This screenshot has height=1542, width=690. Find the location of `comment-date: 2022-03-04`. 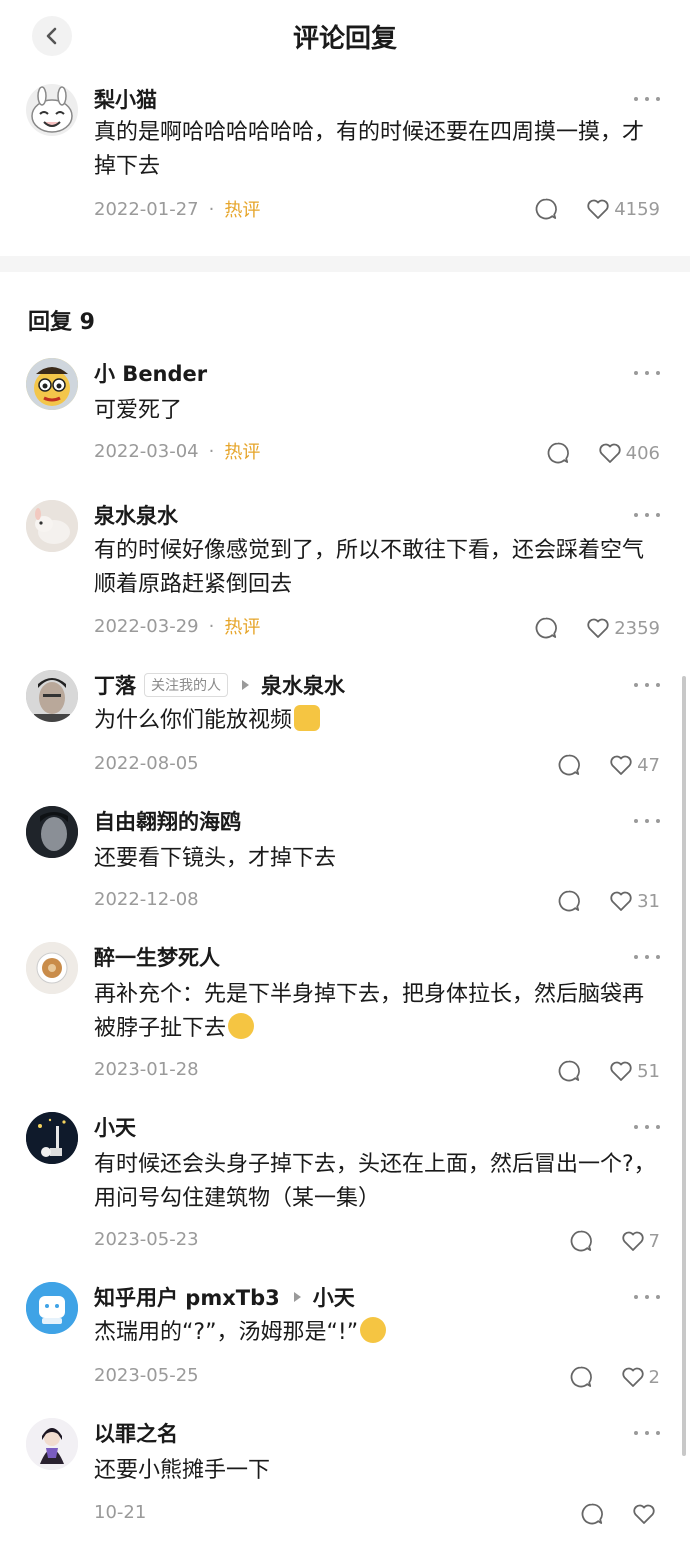

comment-date: 2022-03-04 is located at coordinates (146, 451).